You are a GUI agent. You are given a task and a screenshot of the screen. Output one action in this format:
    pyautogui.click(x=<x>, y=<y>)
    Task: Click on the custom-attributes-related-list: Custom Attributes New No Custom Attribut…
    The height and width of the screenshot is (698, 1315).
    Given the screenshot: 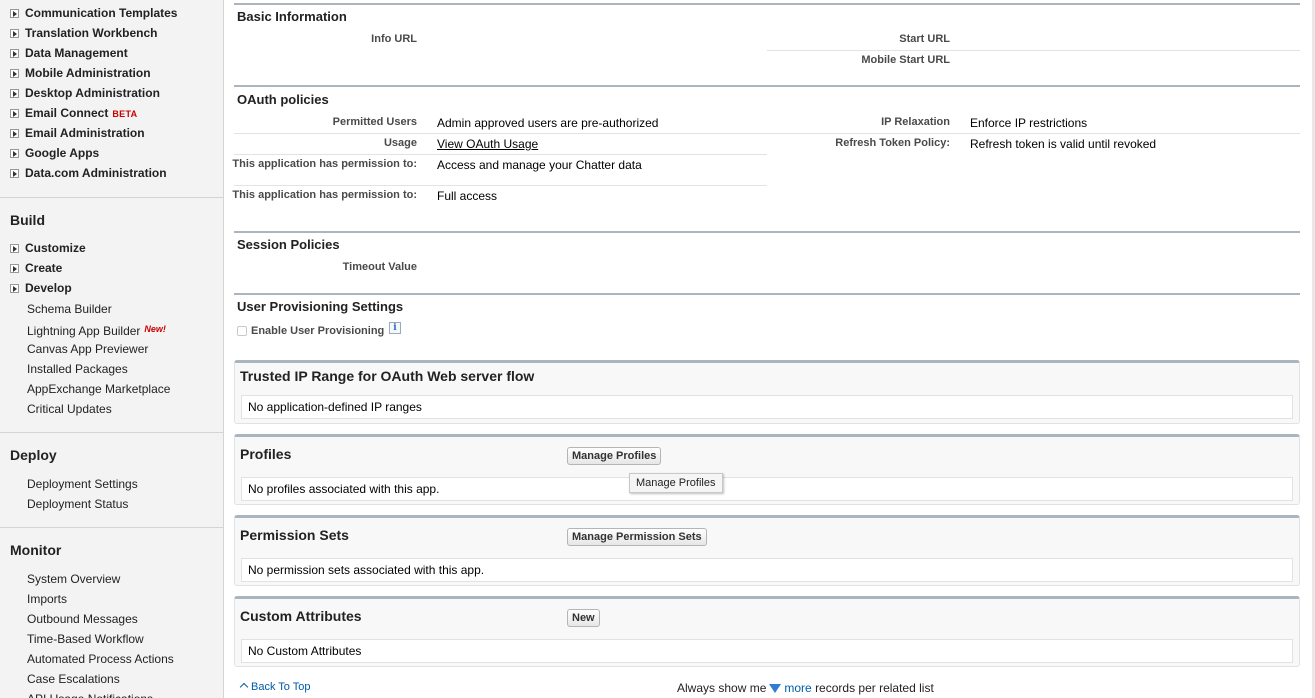 What is the action you would take?
    pyautogui.click(x=767, y=631)
    